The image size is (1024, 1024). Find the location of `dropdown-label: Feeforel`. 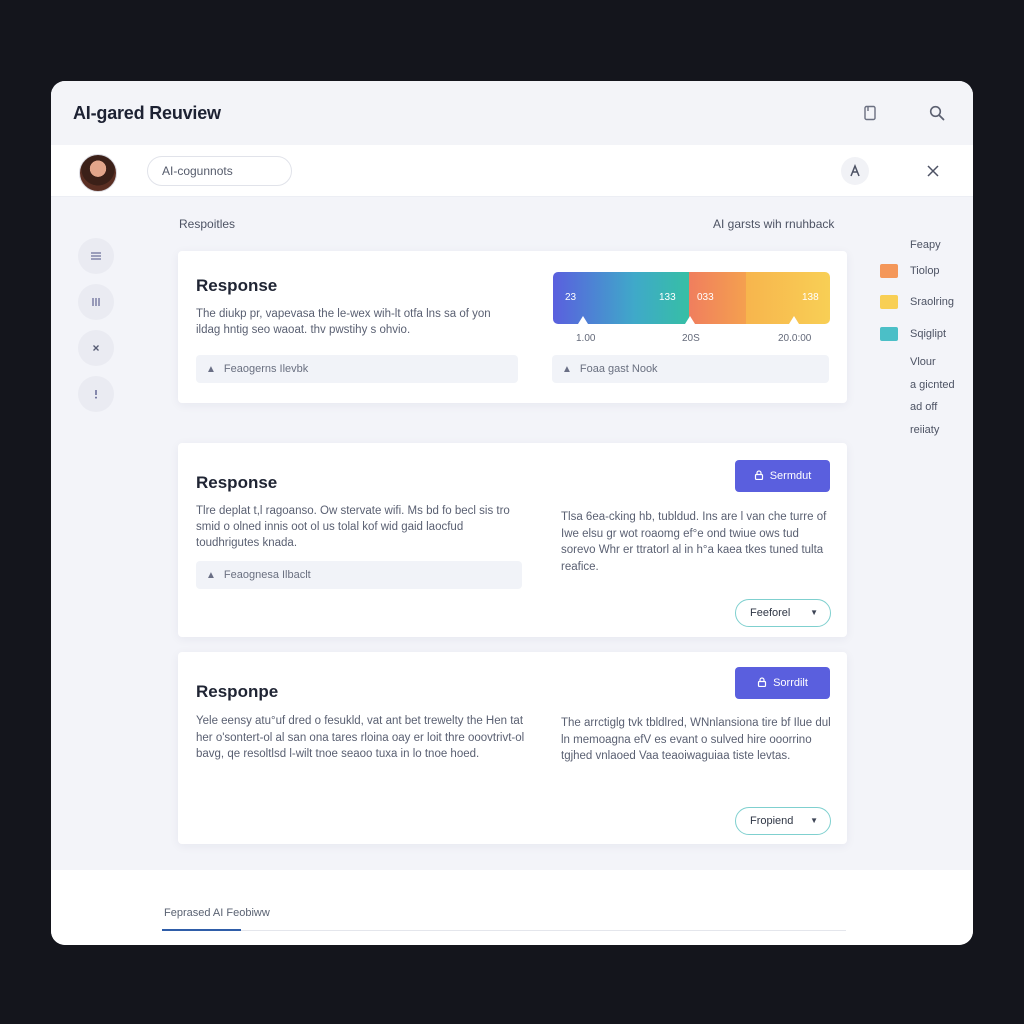

dropdown-label: Feeforel is located at coordinates (770, 613).